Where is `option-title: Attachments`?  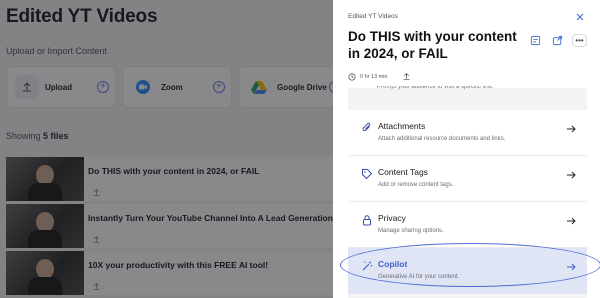 option-title: Attachments is located at coordinates (402, 126).